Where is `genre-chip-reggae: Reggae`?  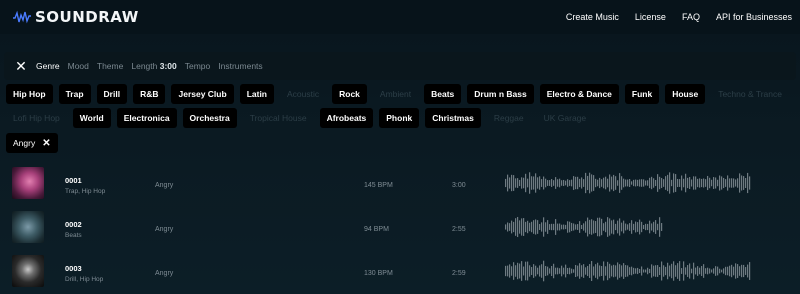
genre-chip-reggae: Reggae is located at coordinates (508, 118).